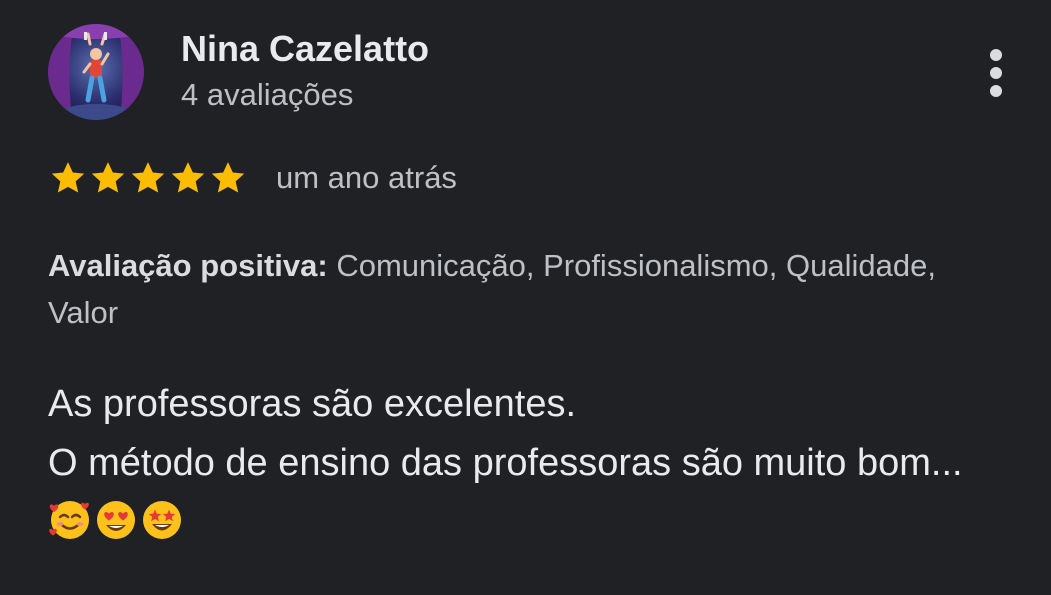 The width and height of the screenshot is (1051, 595). I want to click on rating-row: um ano atrás, so click(252, 178).